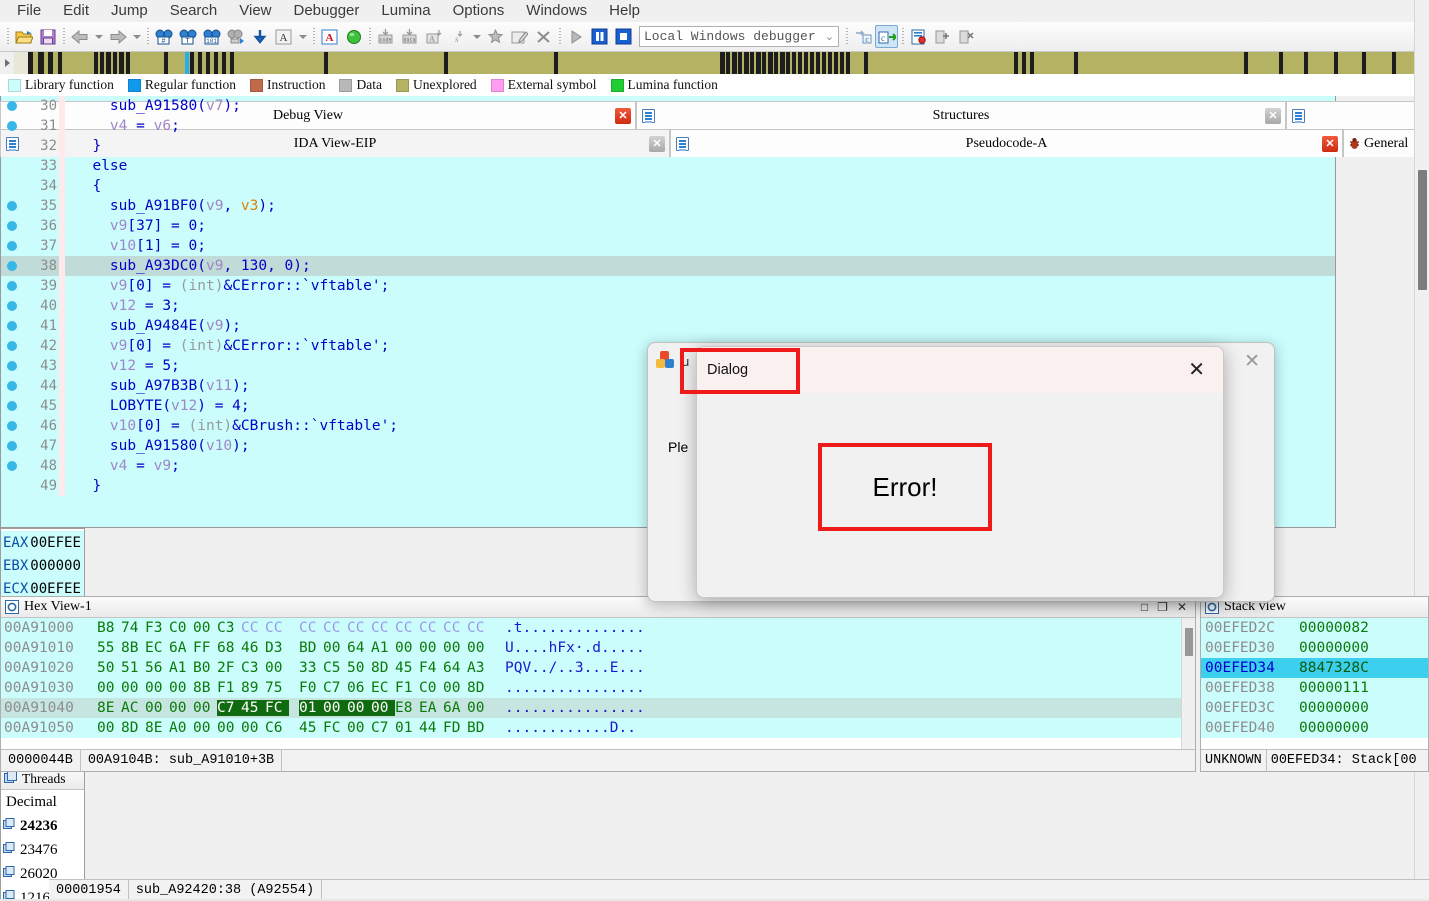  Describe the element at coordinates (277, 728) in the screenshot. I see `hex-byte: C6` at that location.